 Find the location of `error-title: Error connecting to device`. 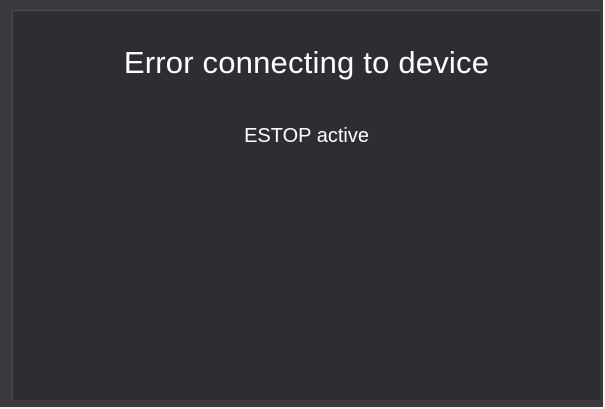

error-title: Error connecting to device is located at coordinates (306, 62).